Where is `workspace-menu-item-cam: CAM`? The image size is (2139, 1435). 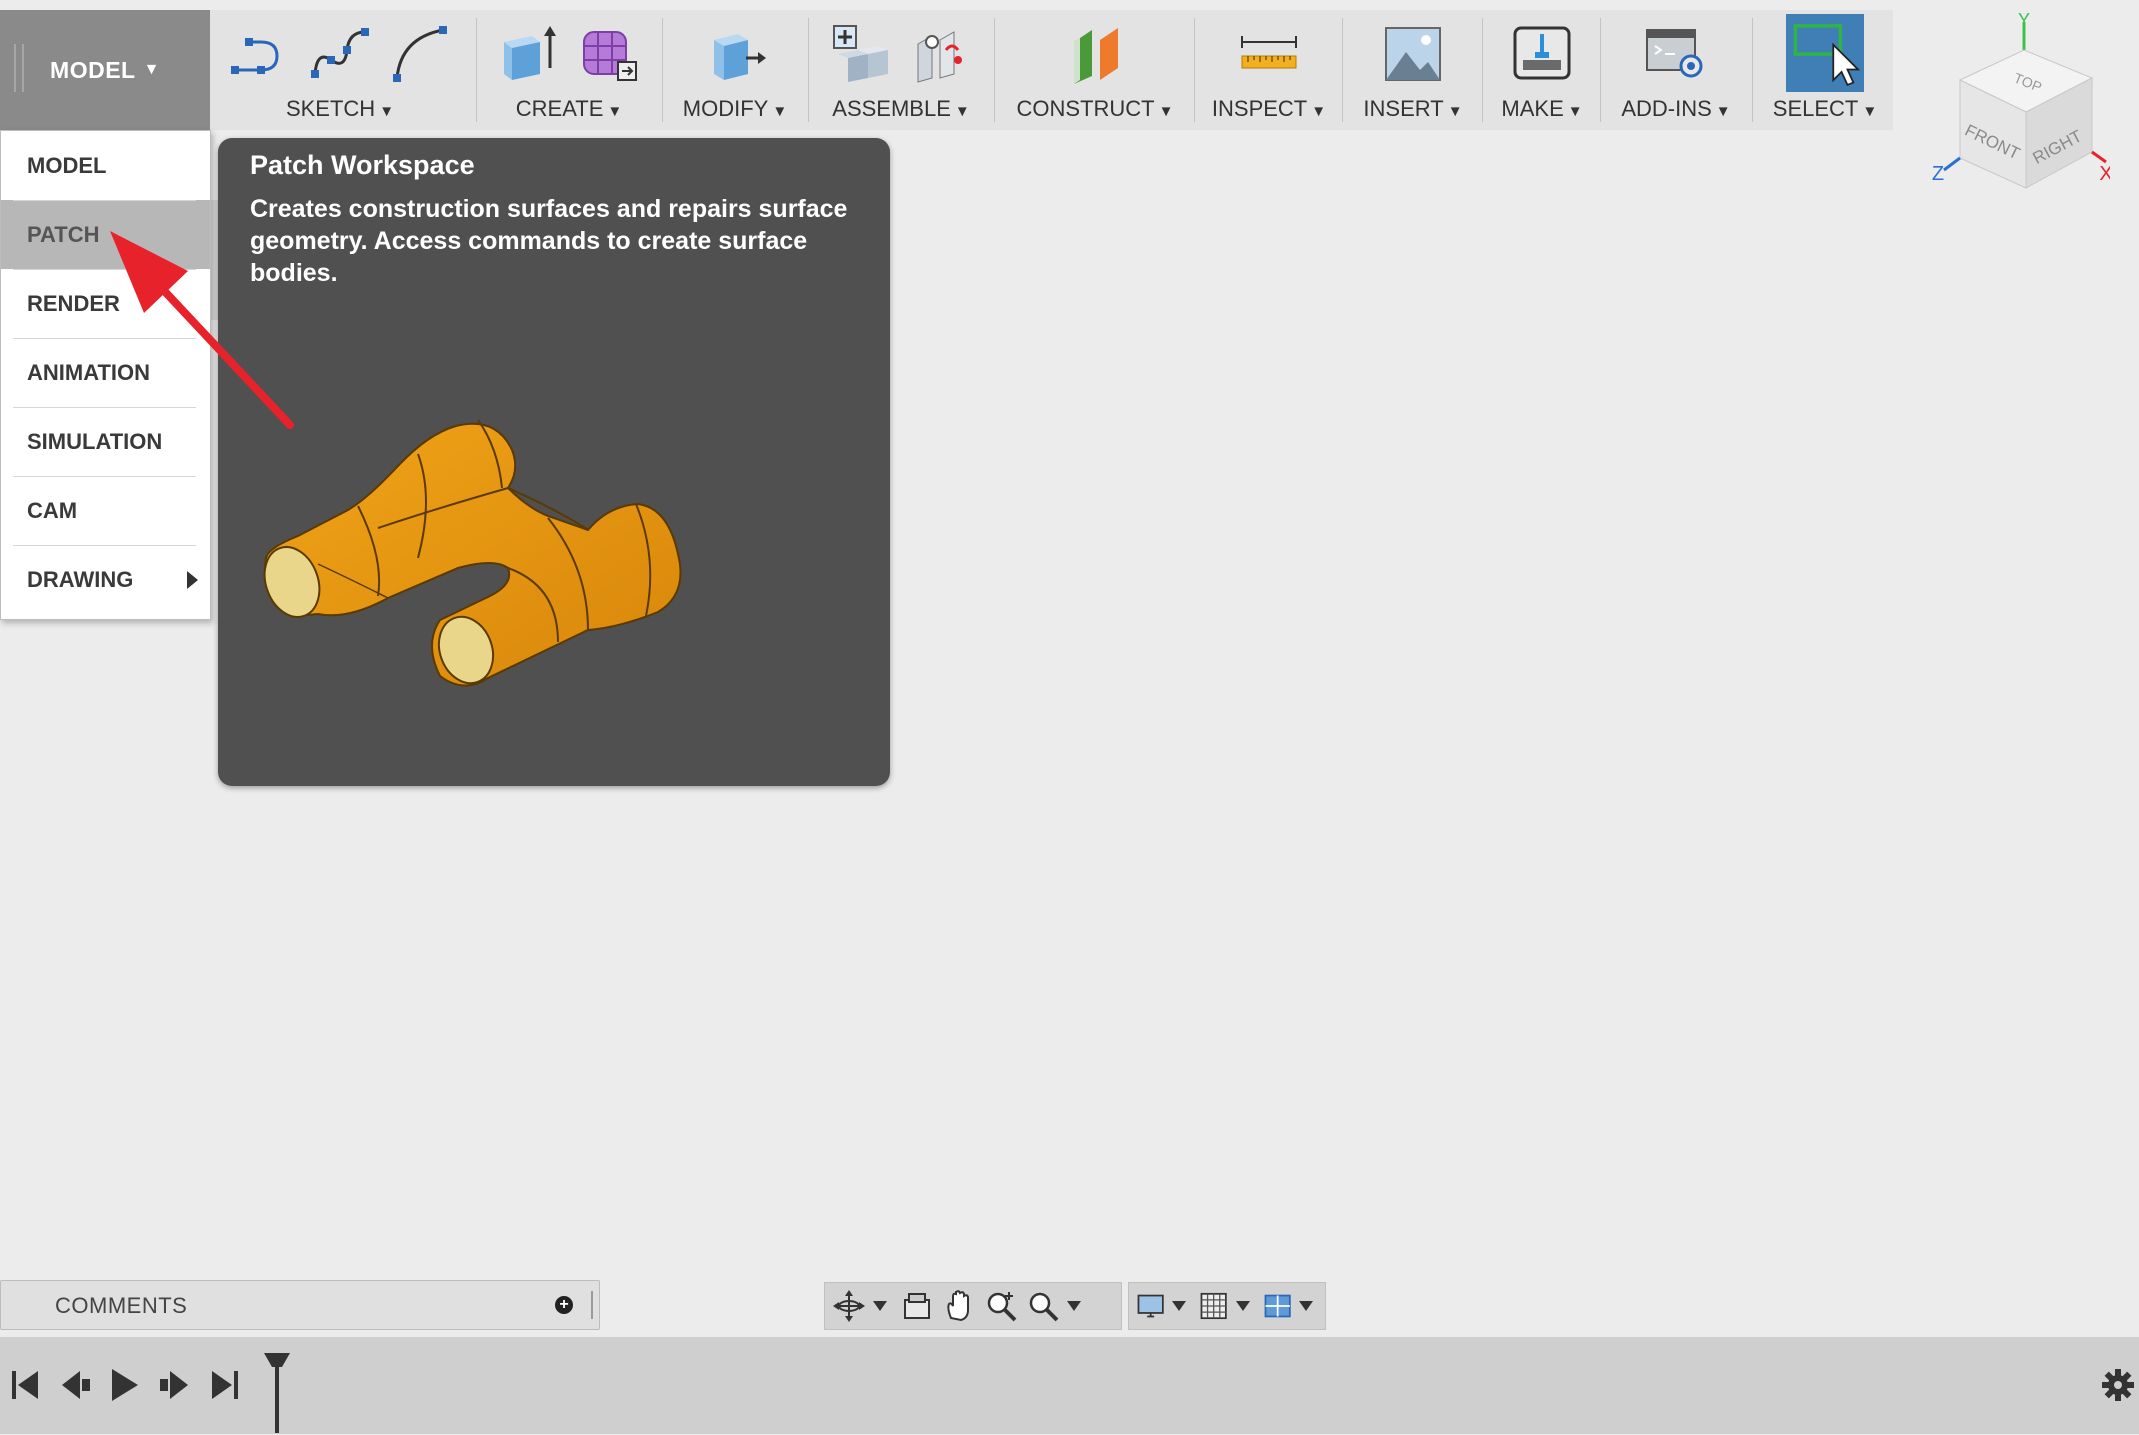 workspace-menu-item-cam: CAM is located at coordinates (105, 510).